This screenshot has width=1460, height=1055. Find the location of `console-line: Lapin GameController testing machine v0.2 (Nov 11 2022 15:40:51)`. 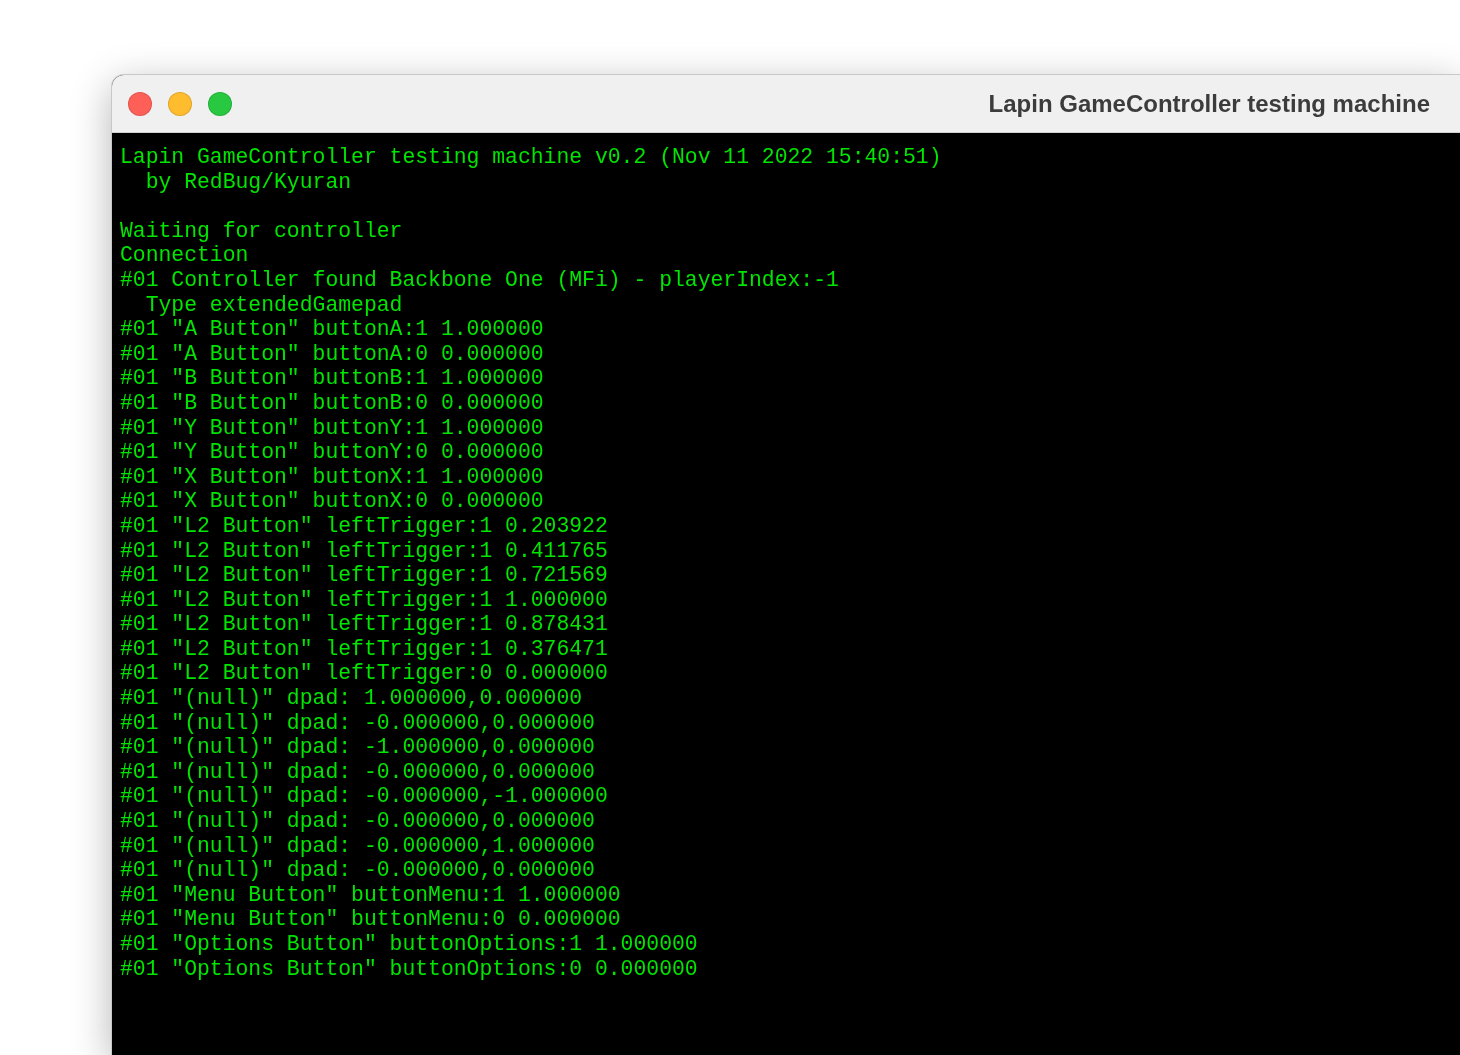

console-line: Lapin GameController testing machine v0.2 (Nov 11 2022 15:40:51) is located at coordinates (531, 157).